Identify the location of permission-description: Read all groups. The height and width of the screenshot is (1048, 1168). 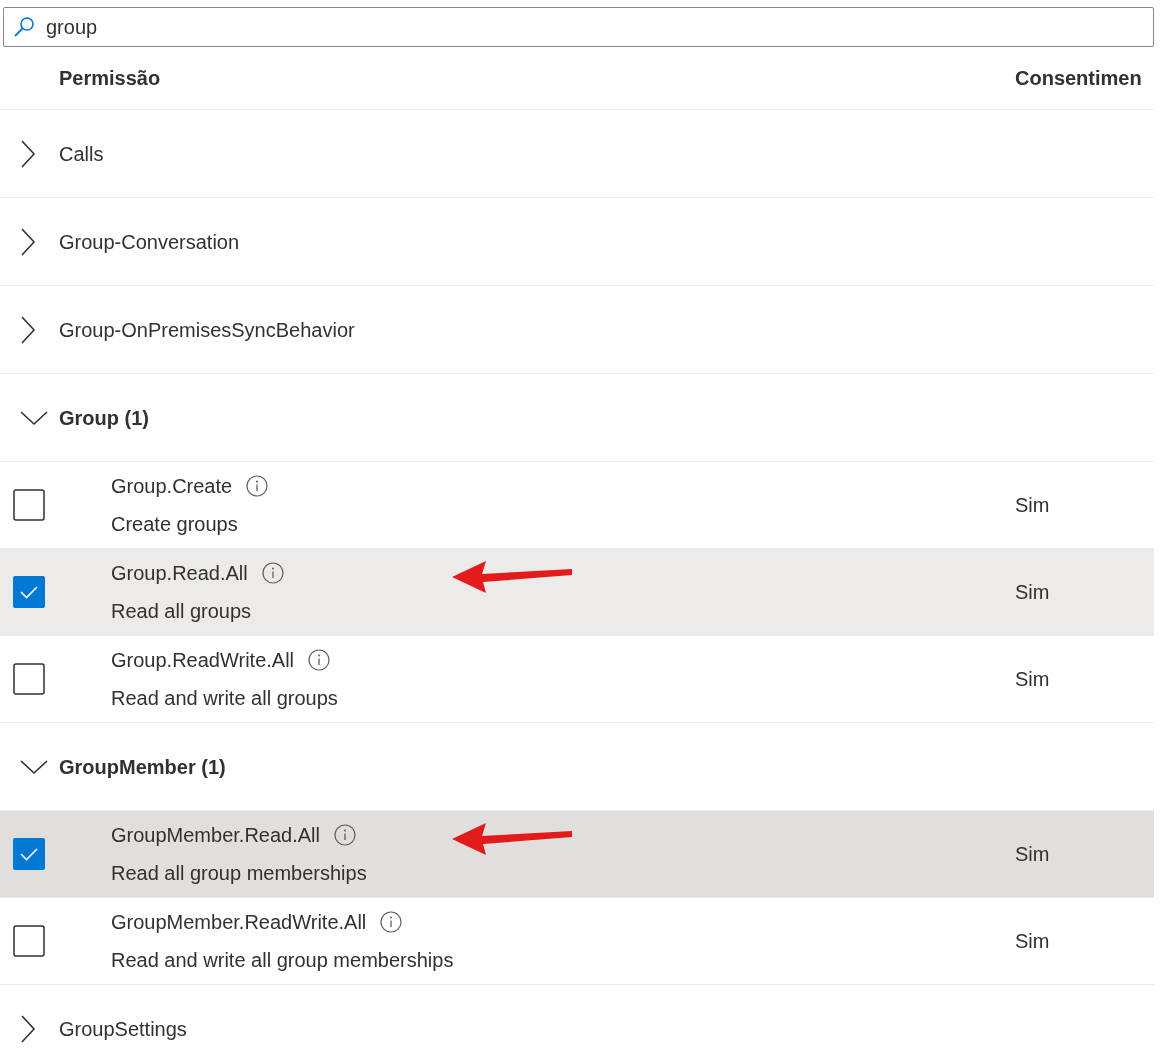
(182, 611).